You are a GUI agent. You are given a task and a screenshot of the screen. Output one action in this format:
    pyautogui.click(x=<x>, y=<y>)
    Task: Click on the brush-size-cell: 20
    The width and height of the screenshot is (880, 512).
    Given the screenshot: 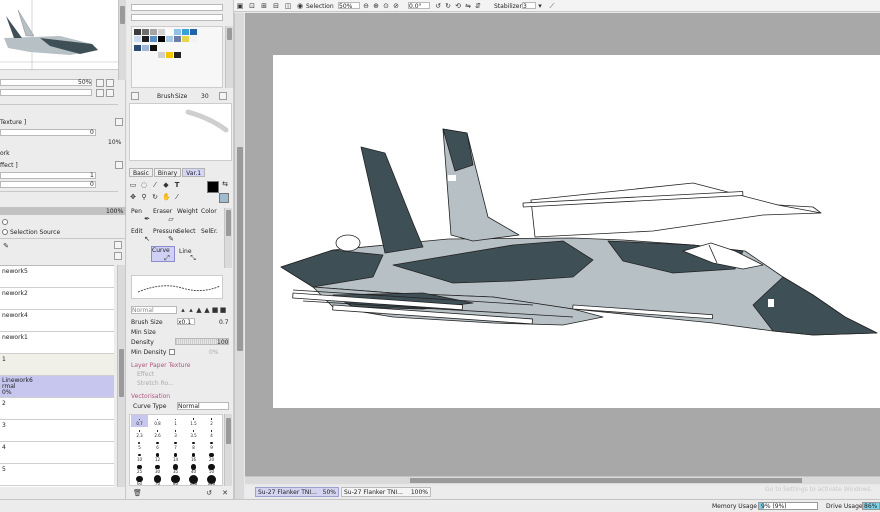 What is the action you would take?
    pyautogui.click(x=211, y=457)
    